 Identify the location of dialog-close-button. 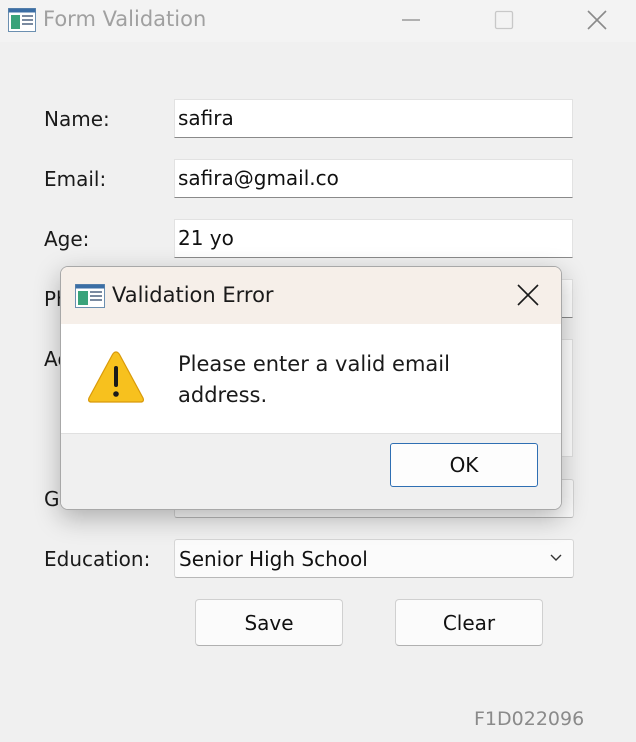
(528, 295).